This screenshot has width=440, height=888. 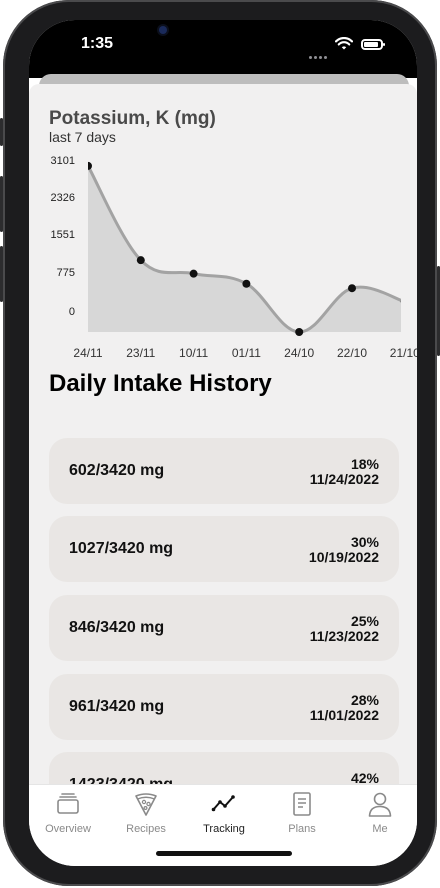 I want to click on intake-amount: 602/3420 mg, so click(x=117, y=470).